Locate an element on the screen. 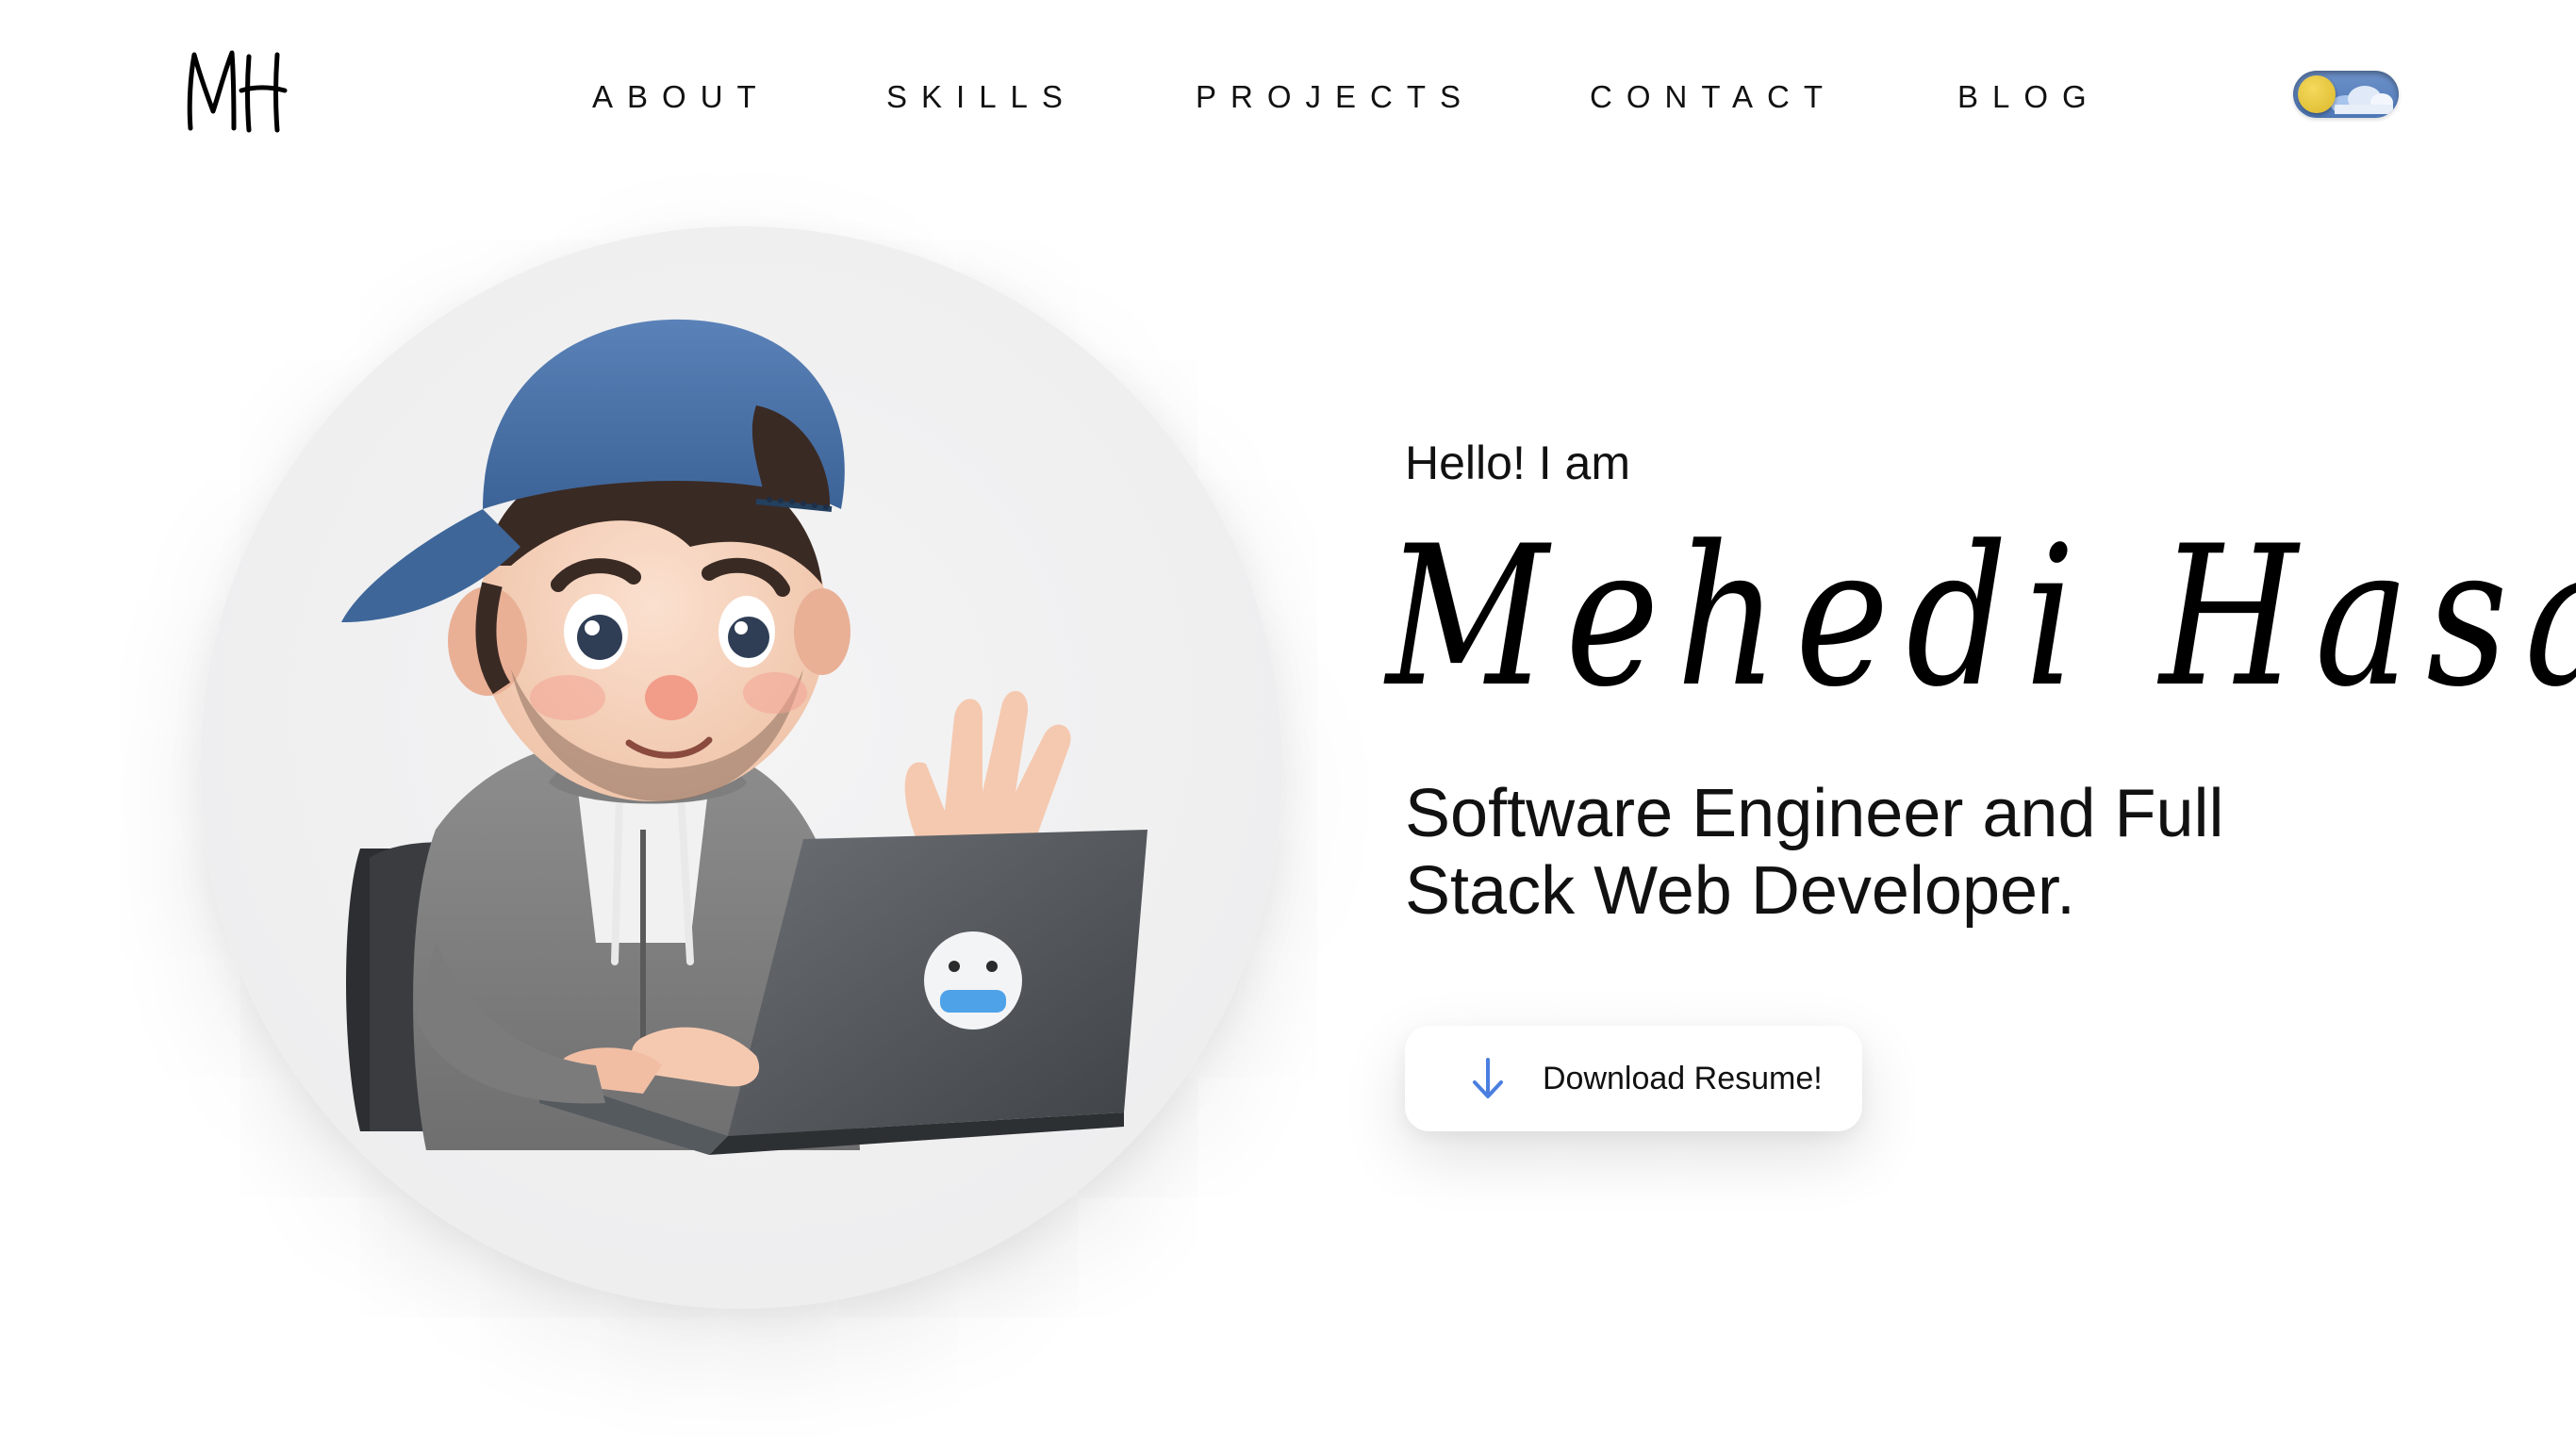 Image resolution: width=2576 pixels, height=1450 pixels. main-nav: ABOUT SKILLS PROJECTS CONTACT BLOG is located at coordinates (1288, 97).